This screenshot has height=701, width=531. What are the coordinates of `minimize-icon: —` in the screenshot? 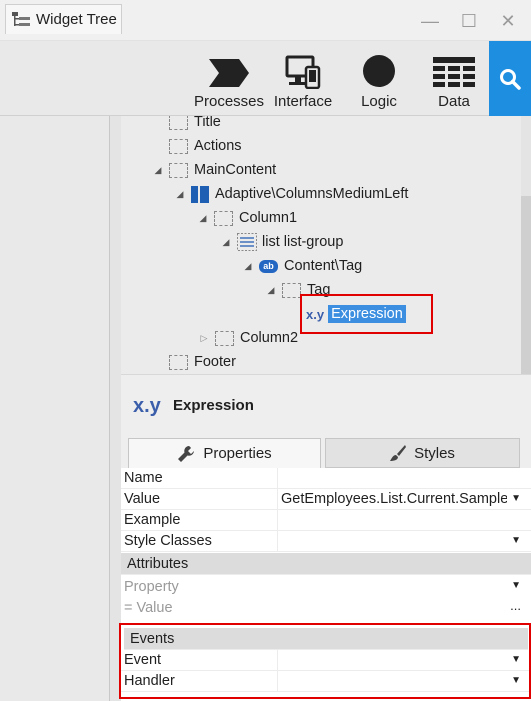 It's located at (430, 20).